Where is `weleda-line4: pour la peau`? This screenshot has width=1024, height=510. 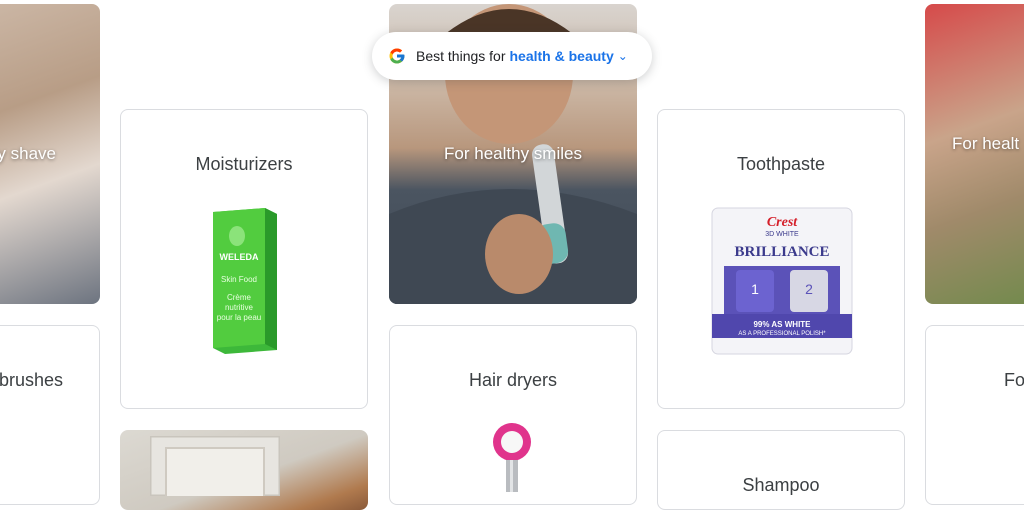
weleda-line4: pour la peau is located at coordinates (239, 317).